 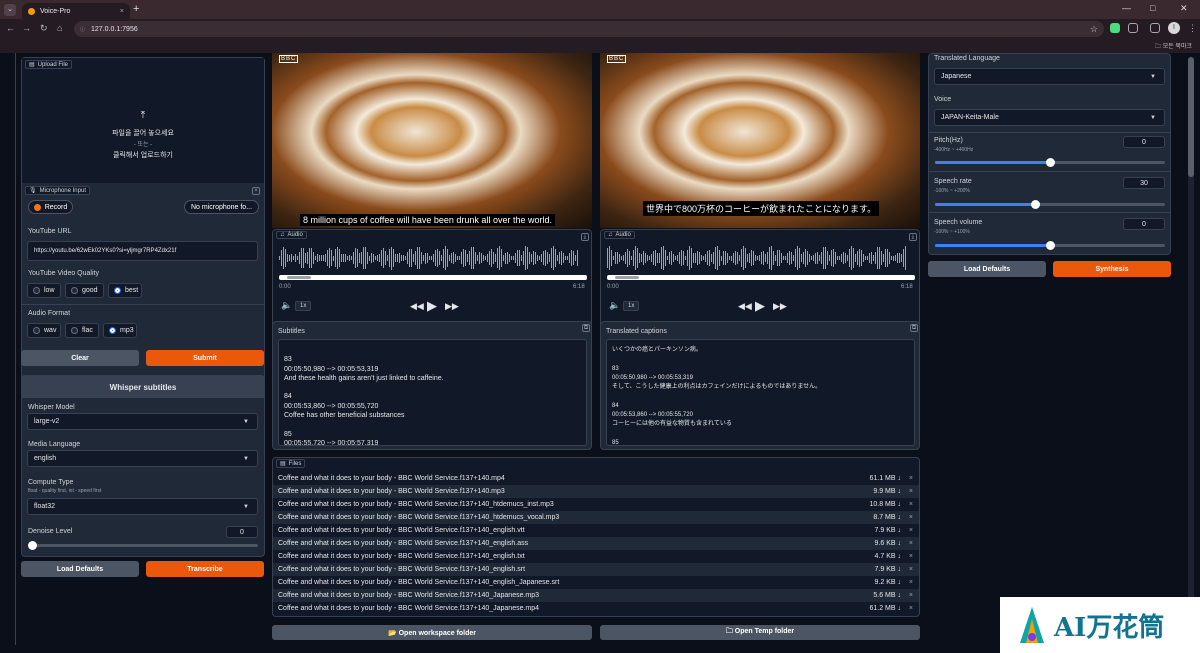 What do you see at coordinates (26, 28) in the screenshot?
I see `forward-button: →` at bounding box center [26, 28].